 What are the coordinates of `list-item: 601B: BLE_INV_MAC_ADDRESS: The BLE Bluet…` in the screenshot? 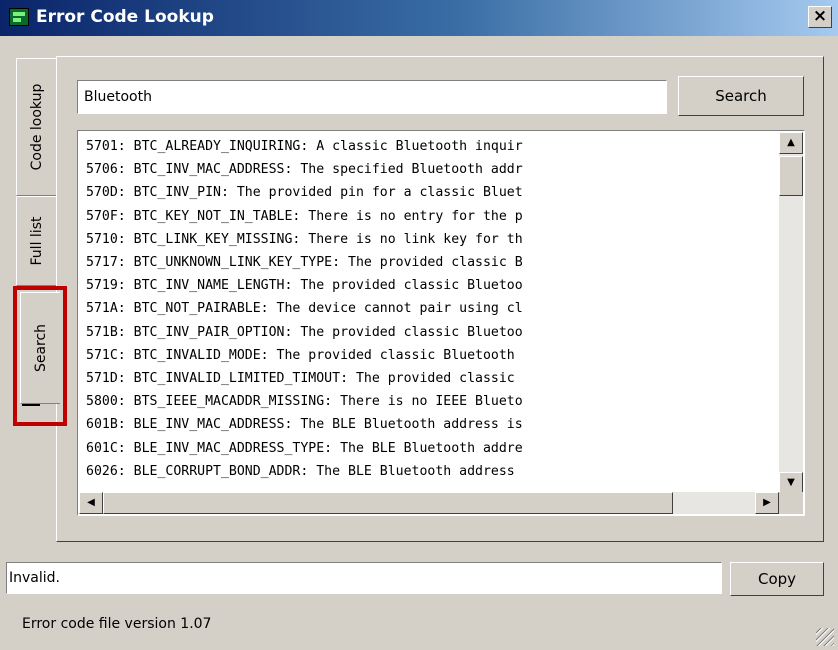 It's located at (431, 424).